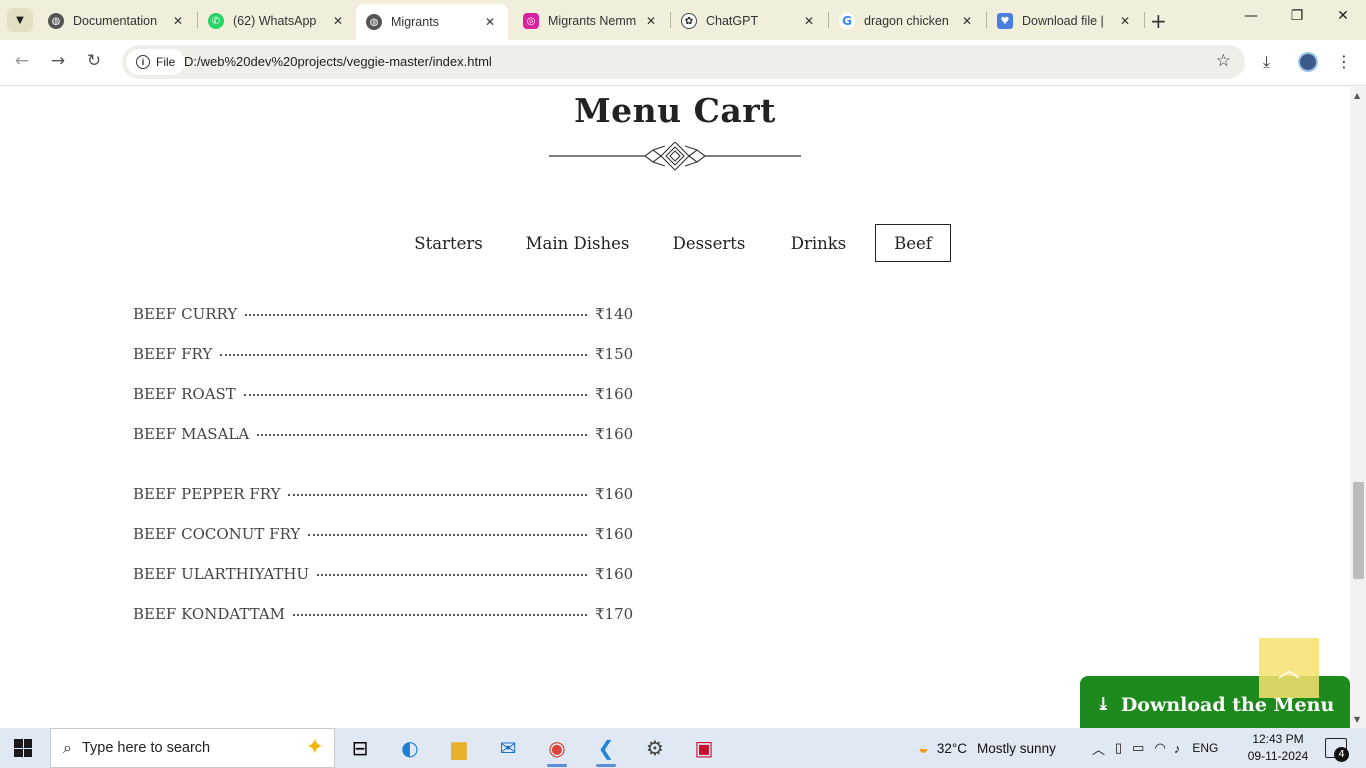 This screenshot has height=768, width=1366. What do you see at coordinates (557, 749) in the screenshot?
I see `chrome-icon: ◉` at bounding box center [557, 749].